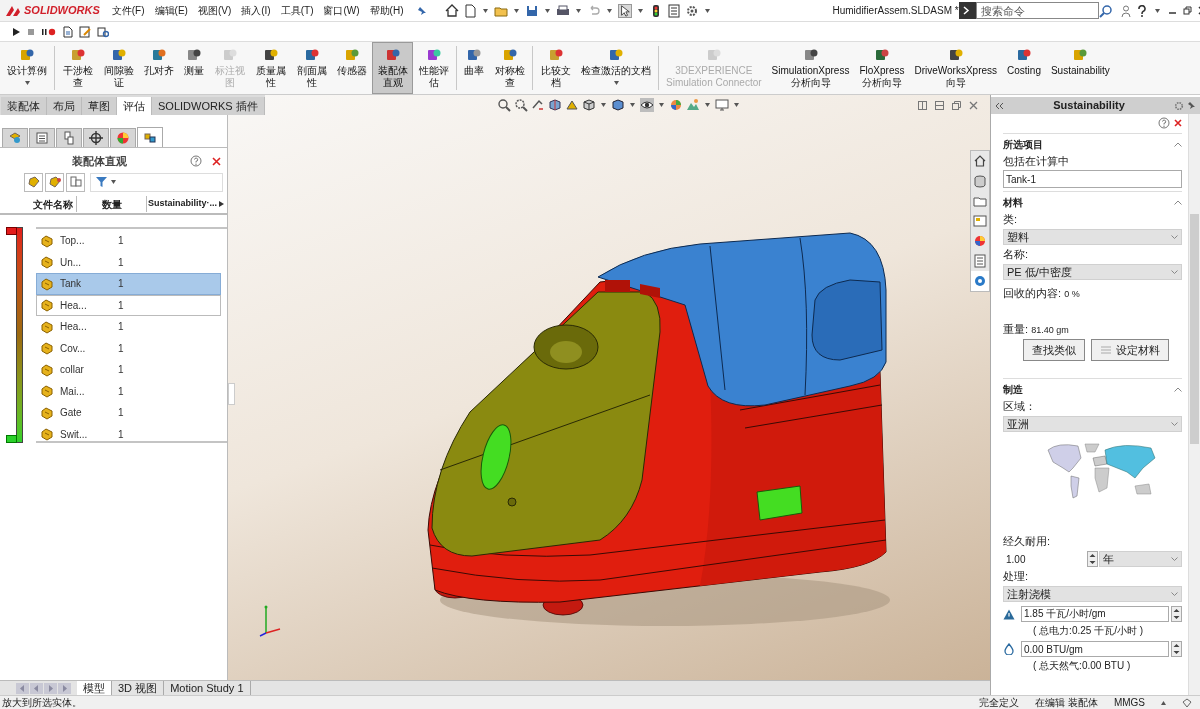 The image size is (1200, 709). What do you see at coordinates (1037, 10) in the screenshot?
I see `search-field: 搜索命令` at bounding box center [1037, 10].